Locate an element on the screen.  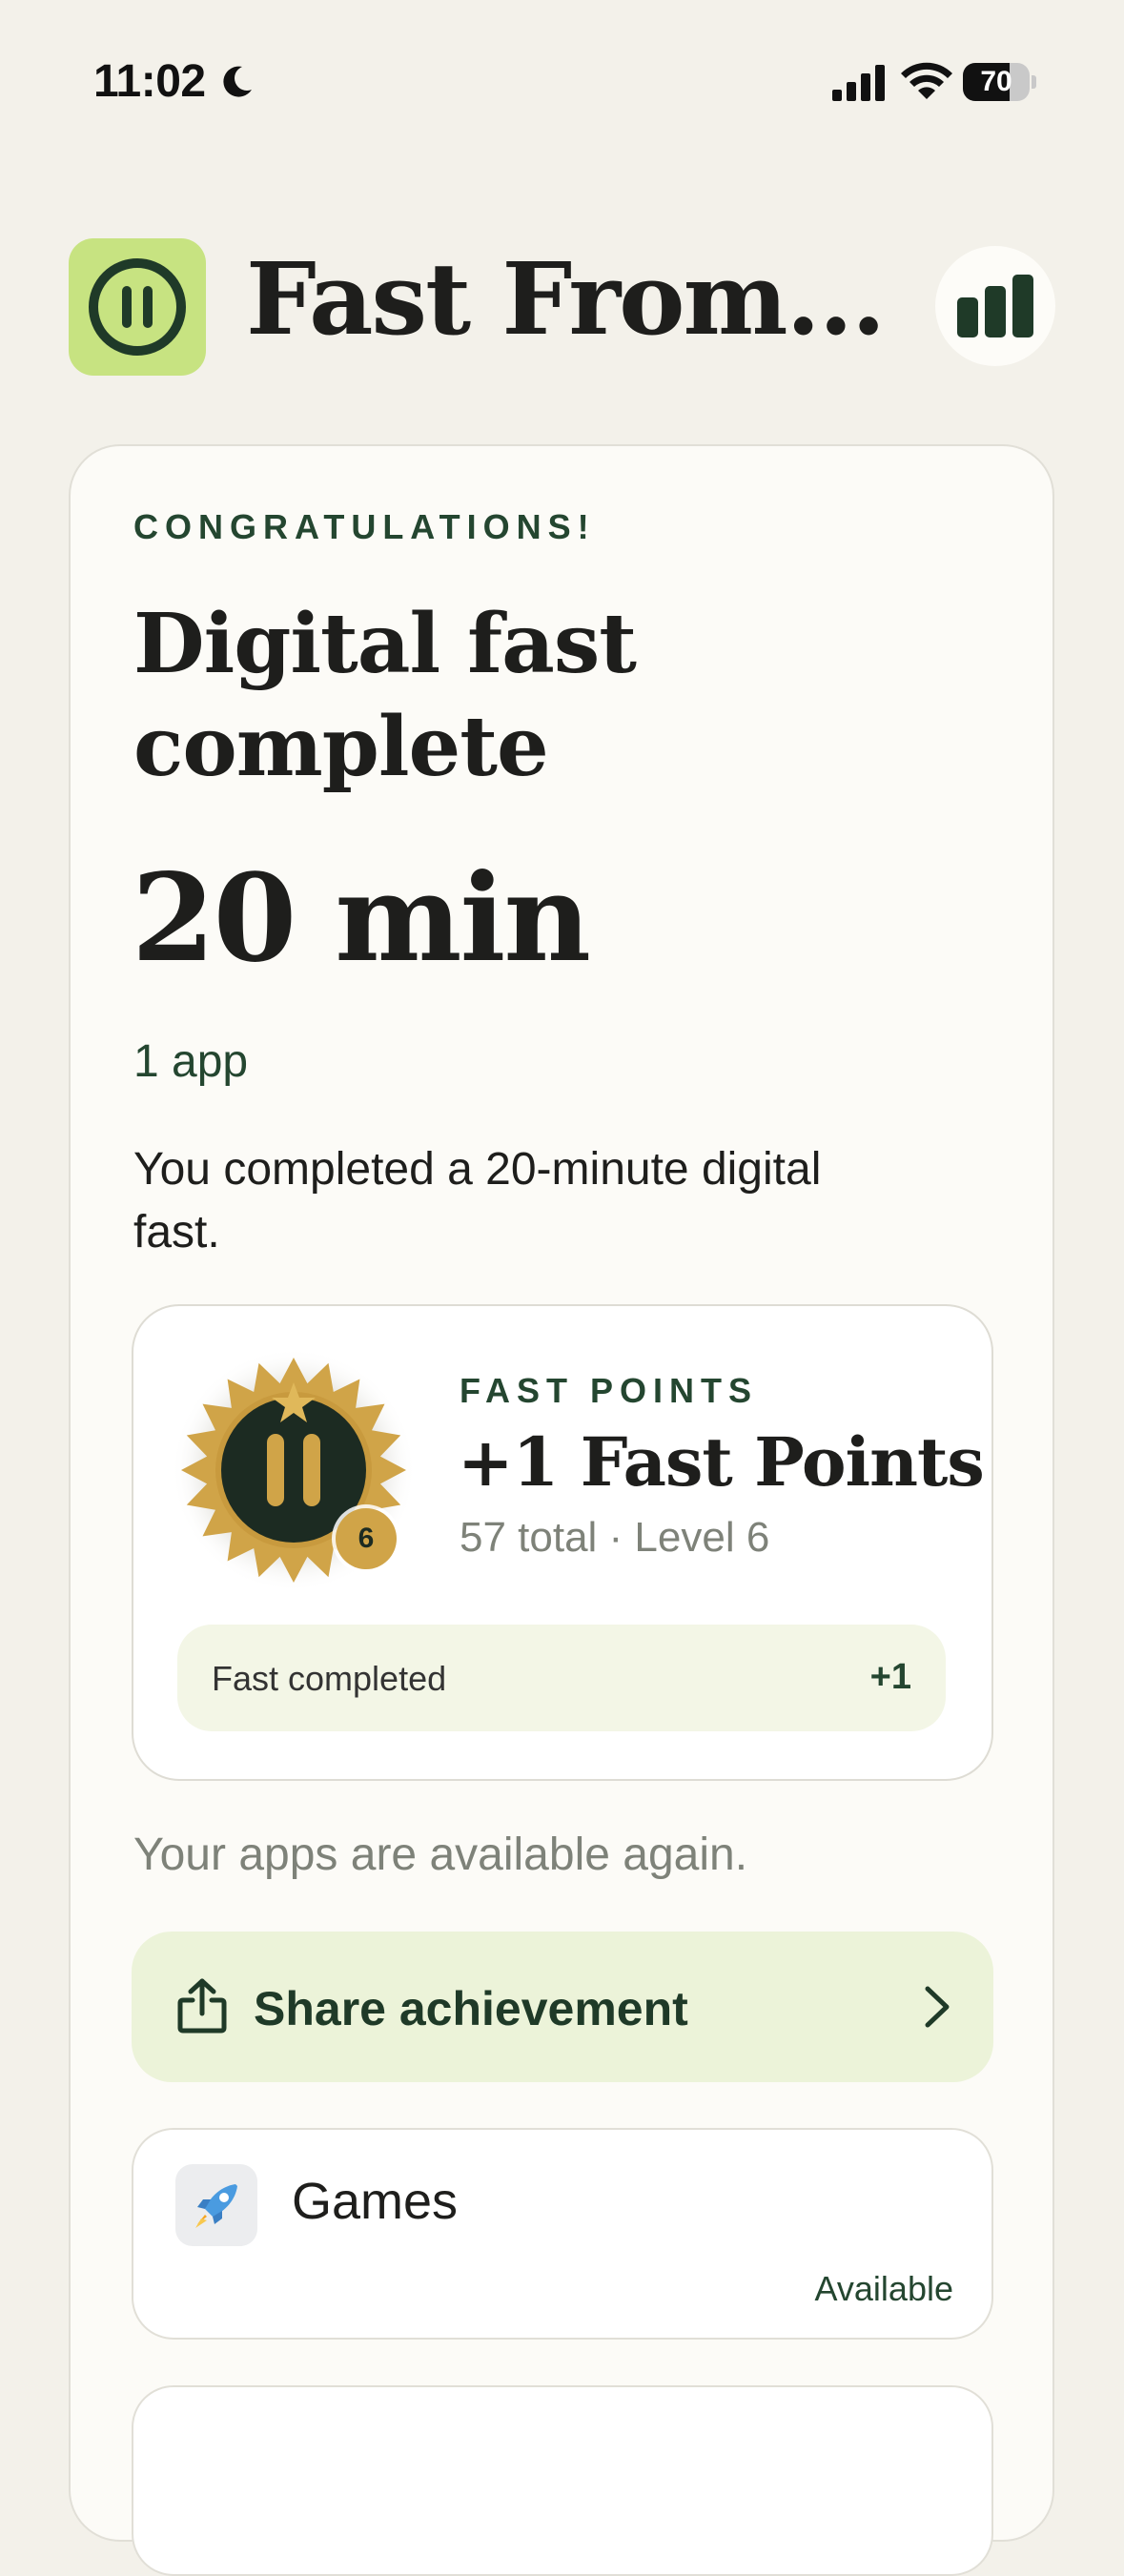
cellular-signal-icon is located at coordinates (858, 83).